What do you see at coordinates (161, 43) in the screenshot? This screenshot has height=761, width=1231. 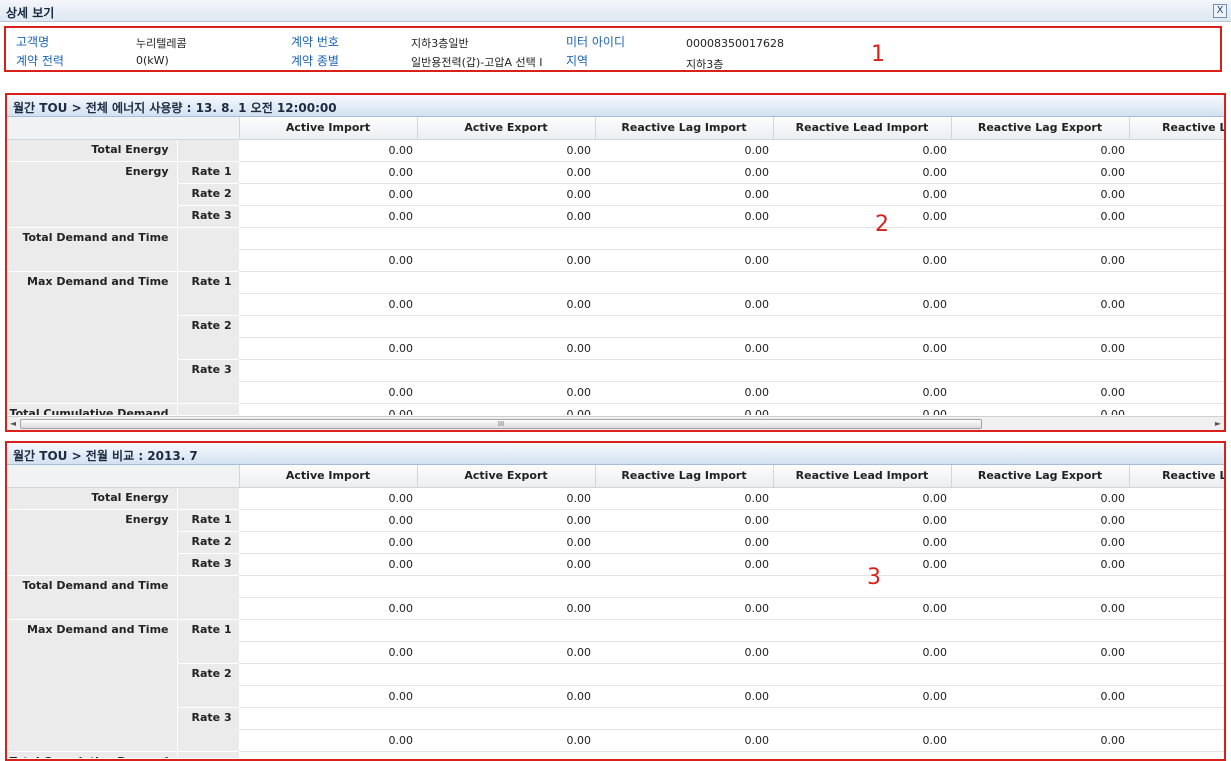 I see `customer-value: 누리텔레콤` at bounding box center [161, 43].